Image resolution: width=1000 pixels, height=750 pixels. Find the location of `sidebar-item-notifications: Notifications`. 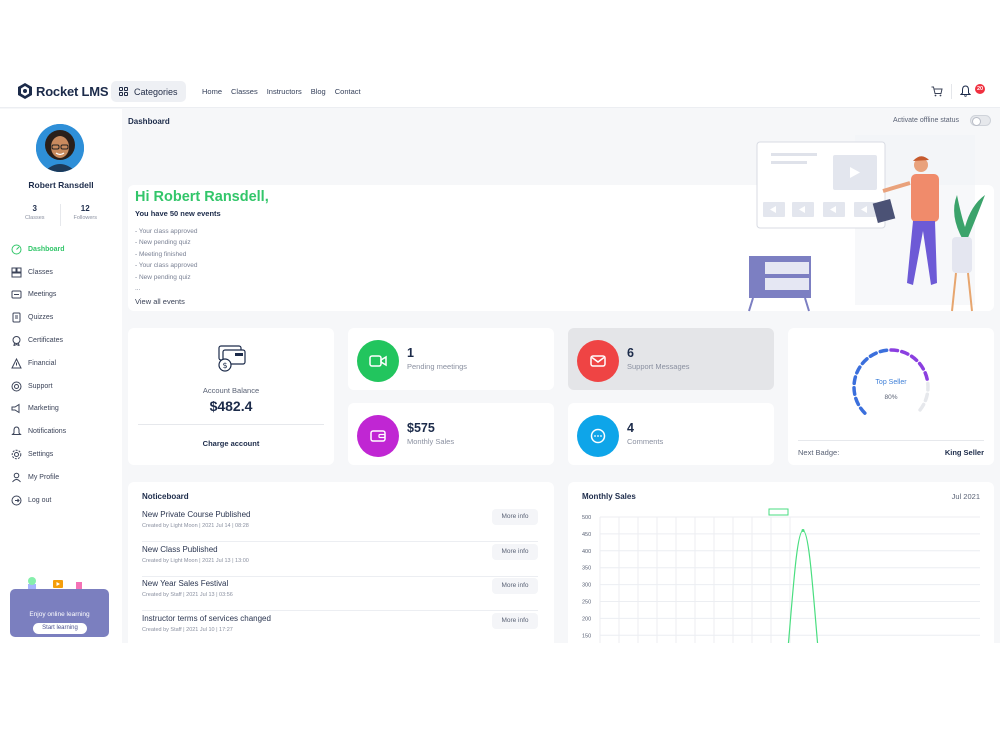

sidebar-item-notifications: Notifications is located at coordinates (38, 431).